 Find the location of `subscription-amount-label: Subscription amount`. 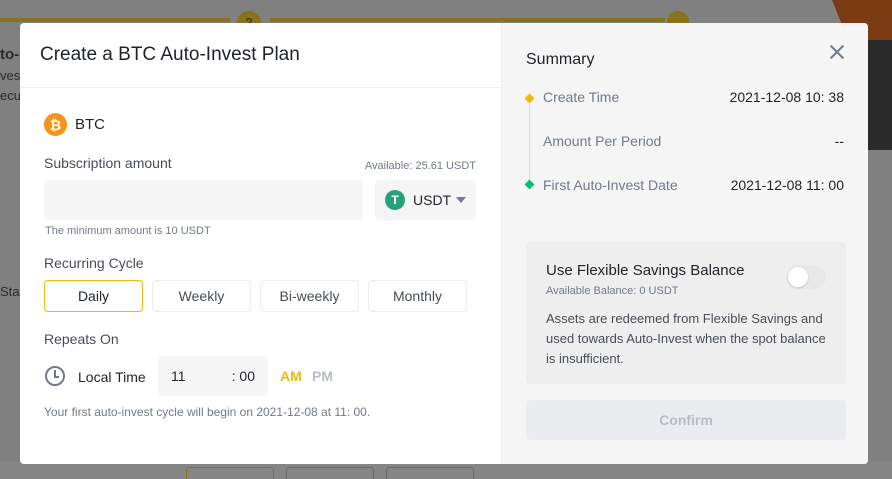

subscription-amount-label: Subscription amount is located at coordinates (108, 163).